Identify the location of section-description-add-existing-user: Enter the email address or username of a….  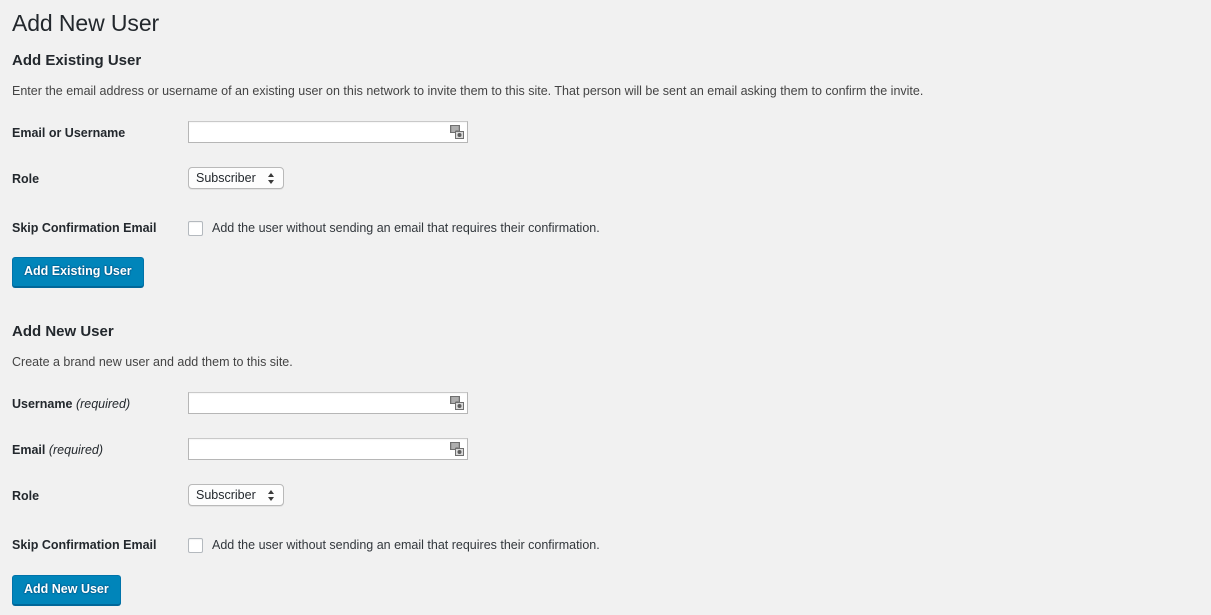
(468, 91).